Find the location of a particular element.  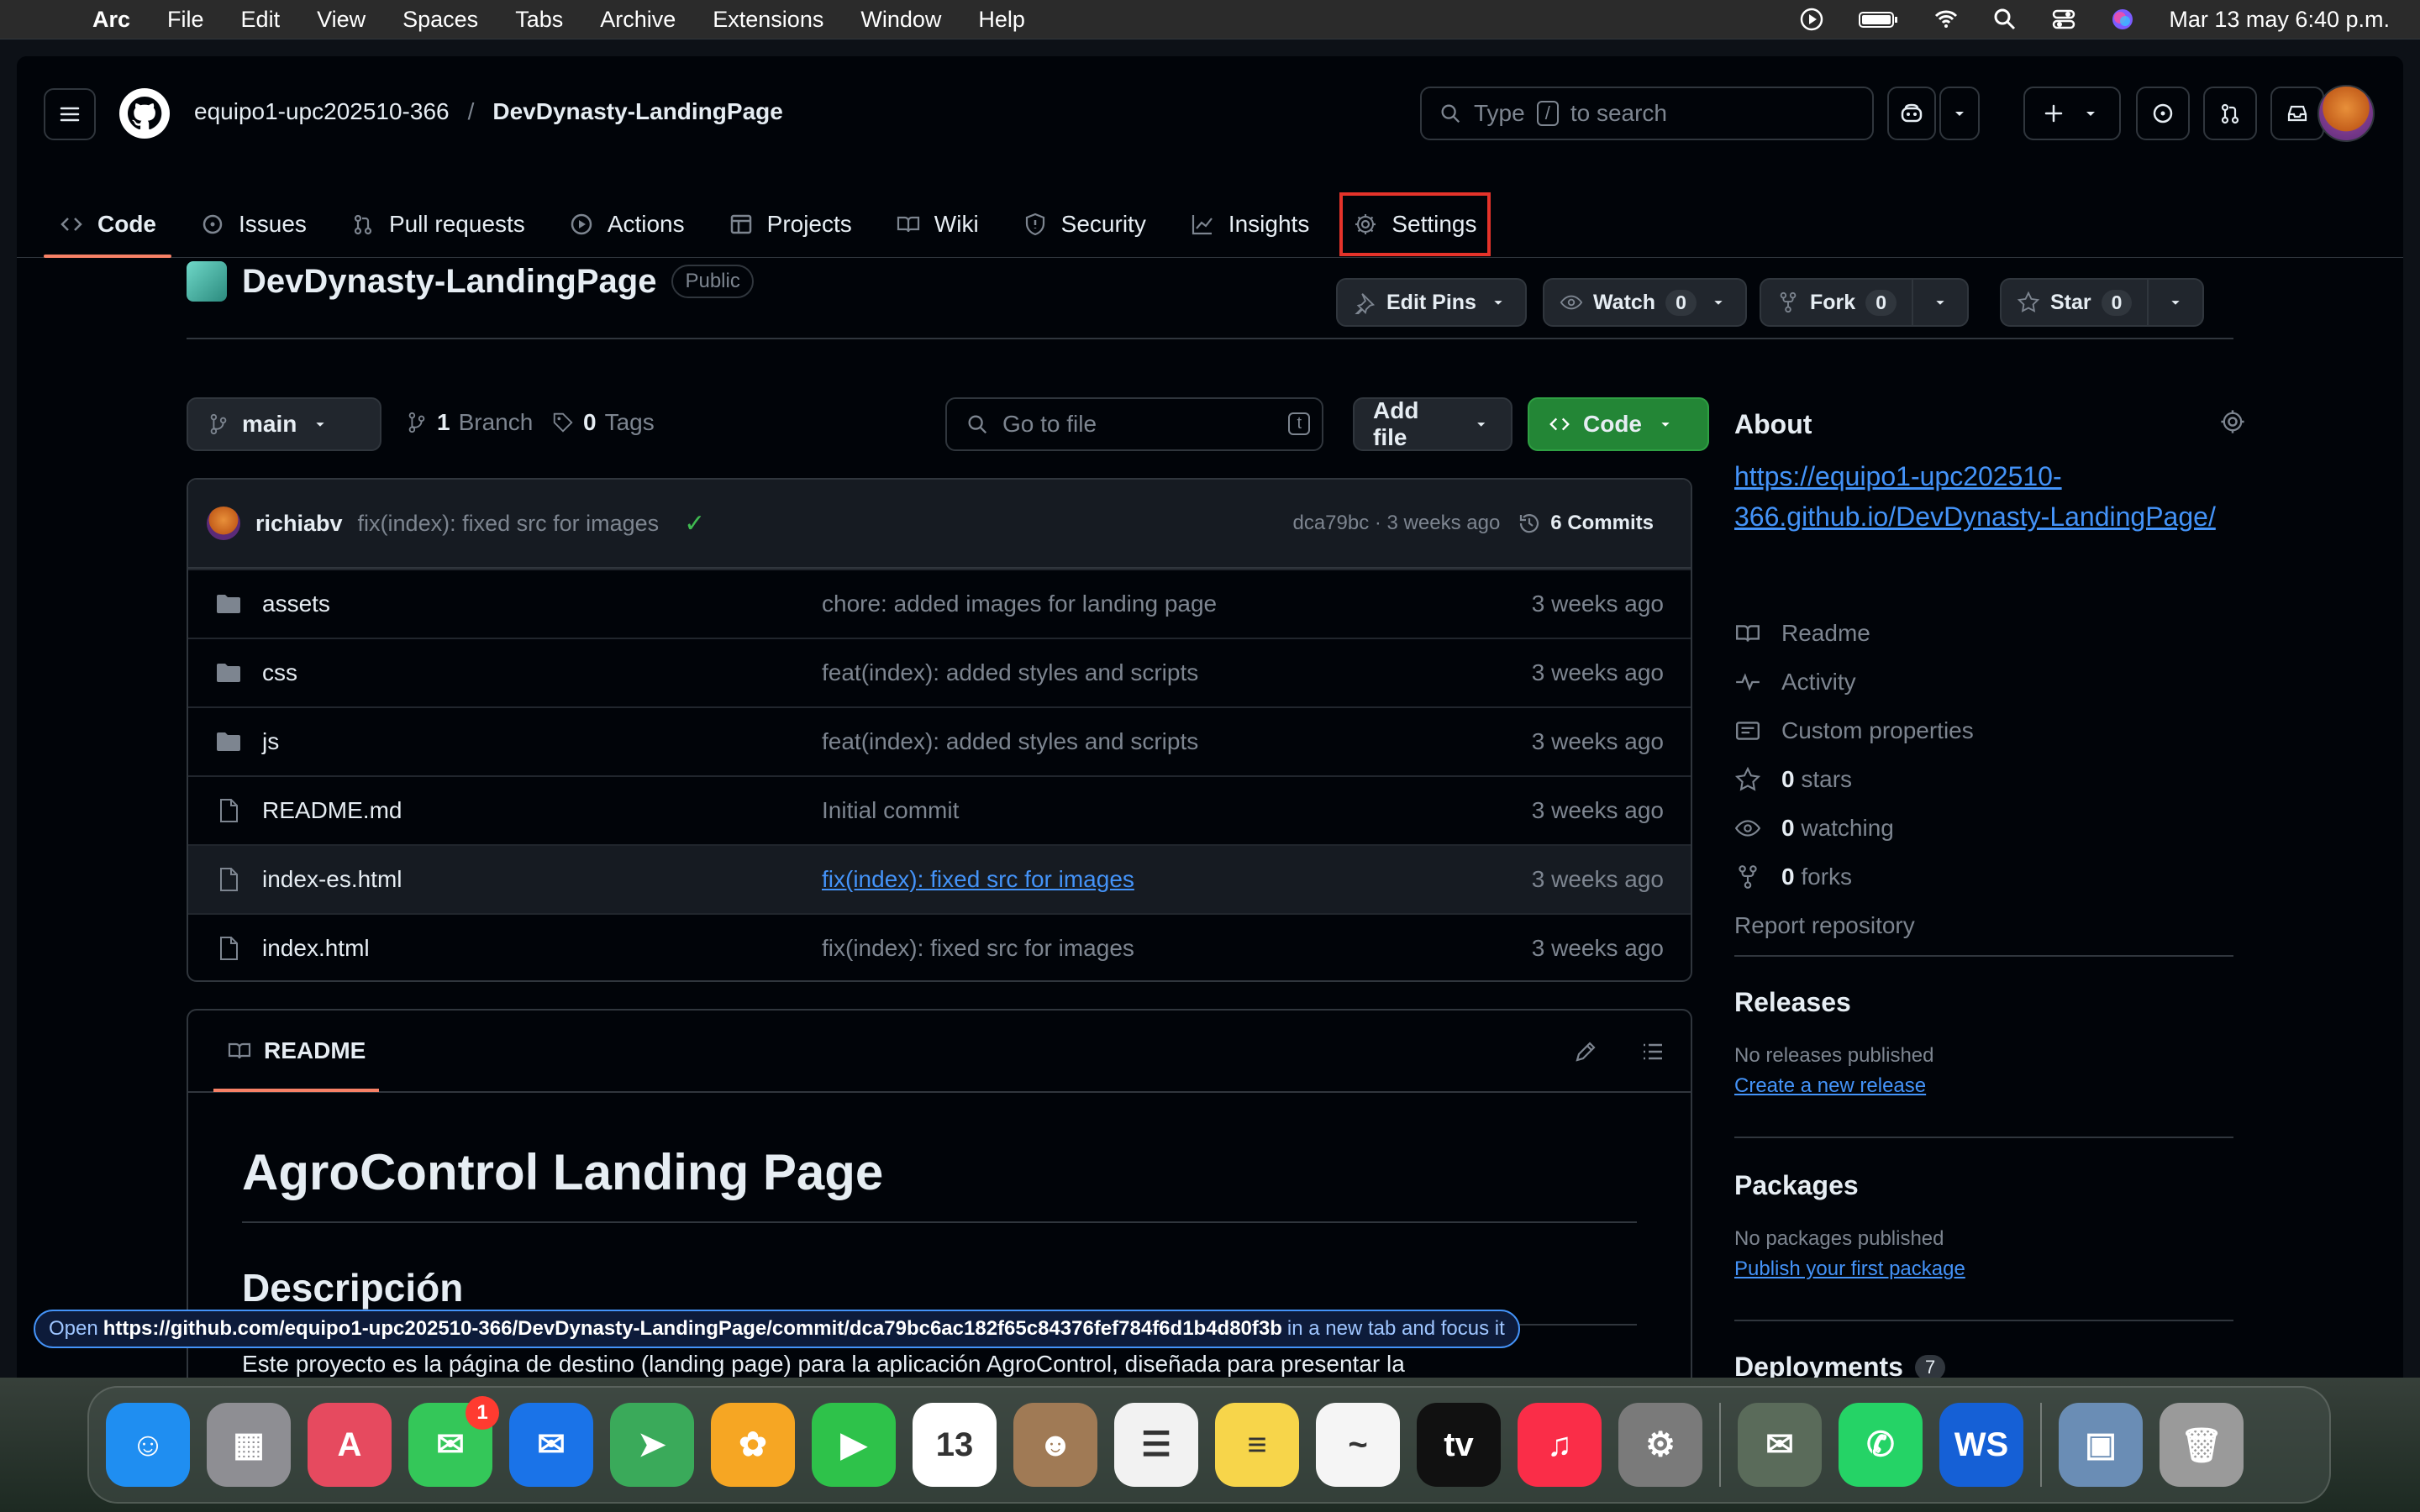

battery-icon is located at coordinates (1879, 19).